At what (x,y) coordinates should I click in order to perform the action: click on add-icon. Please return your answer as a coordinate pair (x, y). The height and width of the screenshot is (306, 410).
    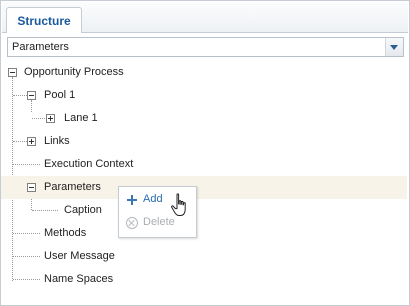
    Looking at the image, I should click on (132, 200).